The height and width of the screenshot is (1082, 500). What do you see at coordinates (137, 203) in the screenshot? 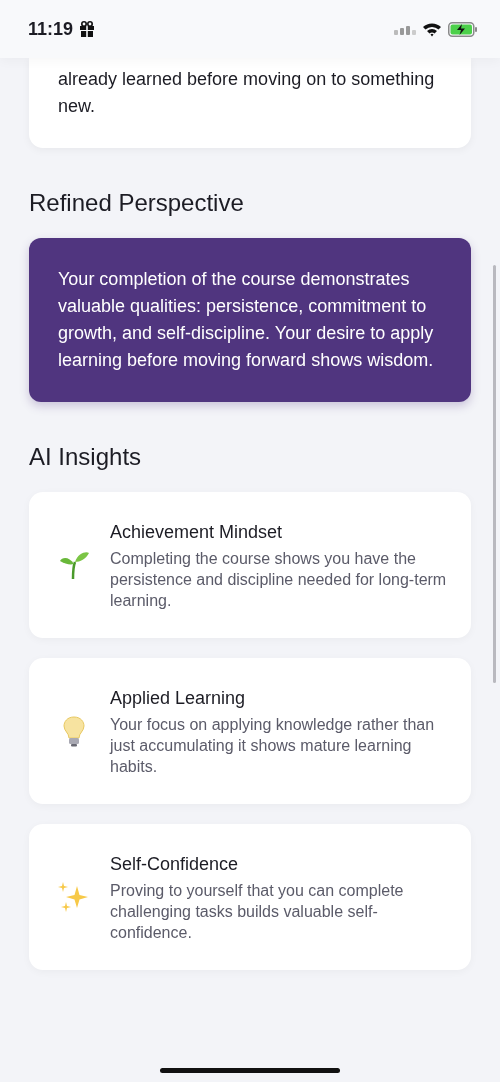
I see `section-heading: Refined Perspective` at bounding box center [137, 203].